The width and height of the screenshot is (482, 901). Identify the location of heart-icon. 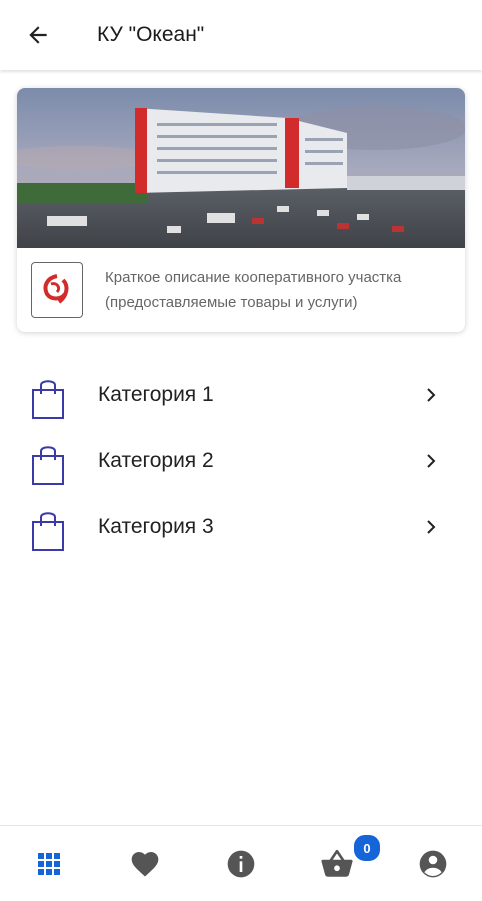
(145, 864).